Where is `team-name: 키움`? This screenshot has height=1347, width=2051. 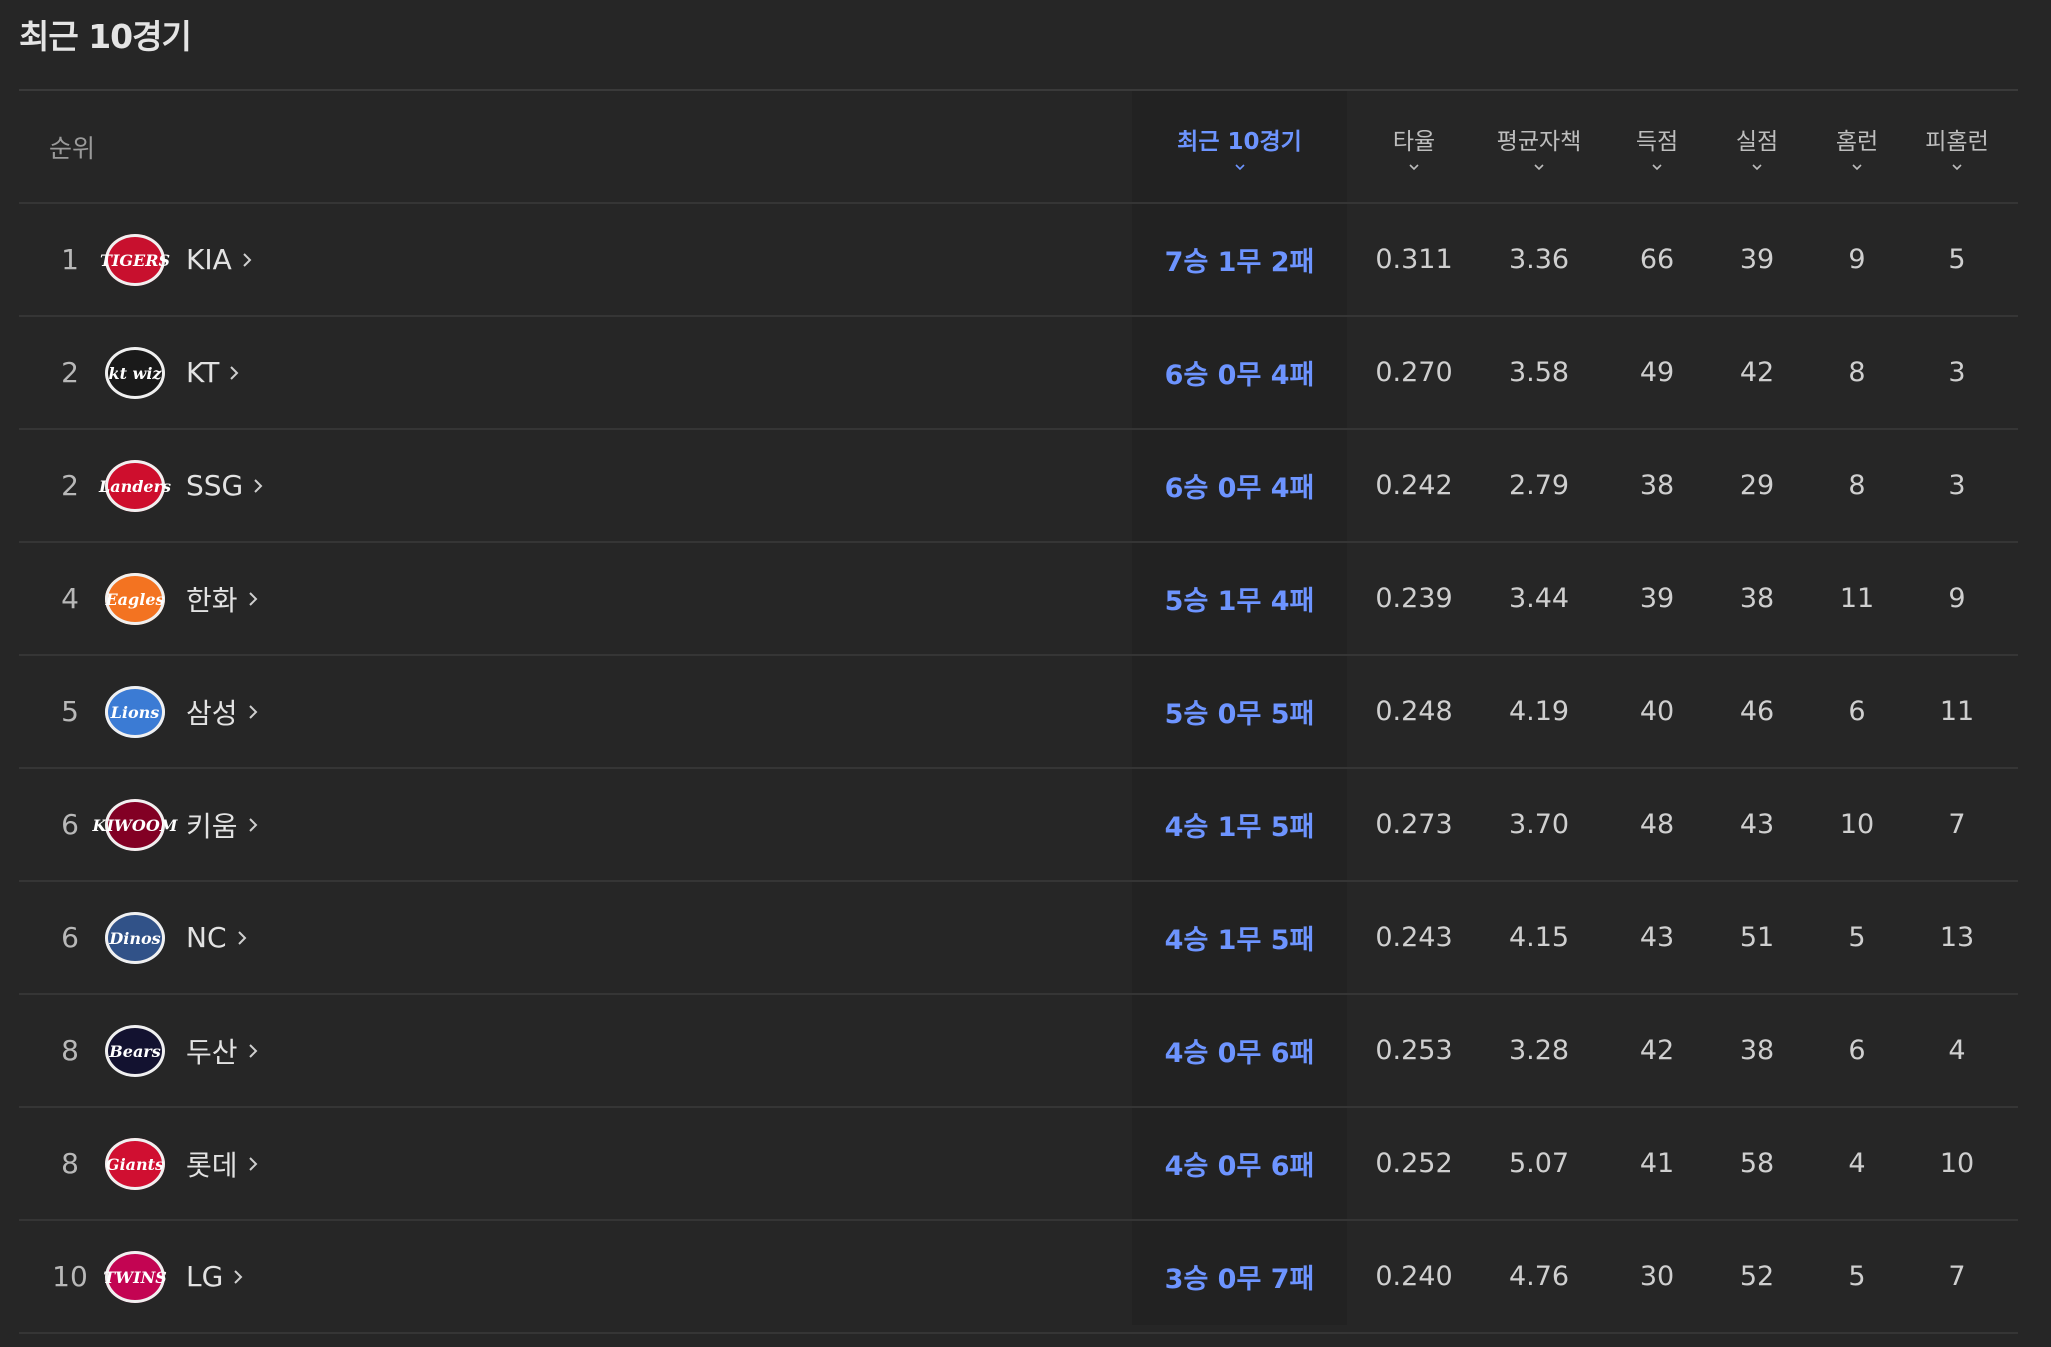
team-name: 키움 is located at coordinates (212, 826).